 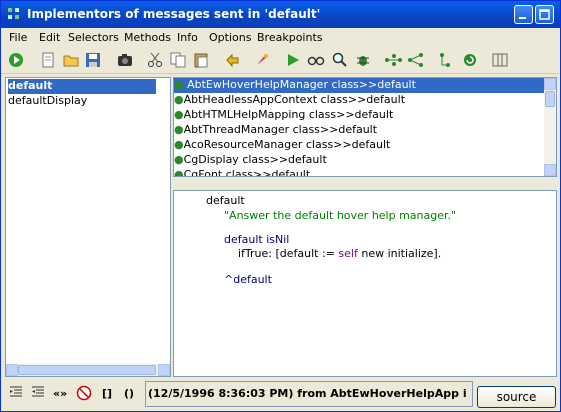 What do you see at coordinates (82, 86) in the screenshot?
I see `list-item: default` at bounding box center [82, 86].